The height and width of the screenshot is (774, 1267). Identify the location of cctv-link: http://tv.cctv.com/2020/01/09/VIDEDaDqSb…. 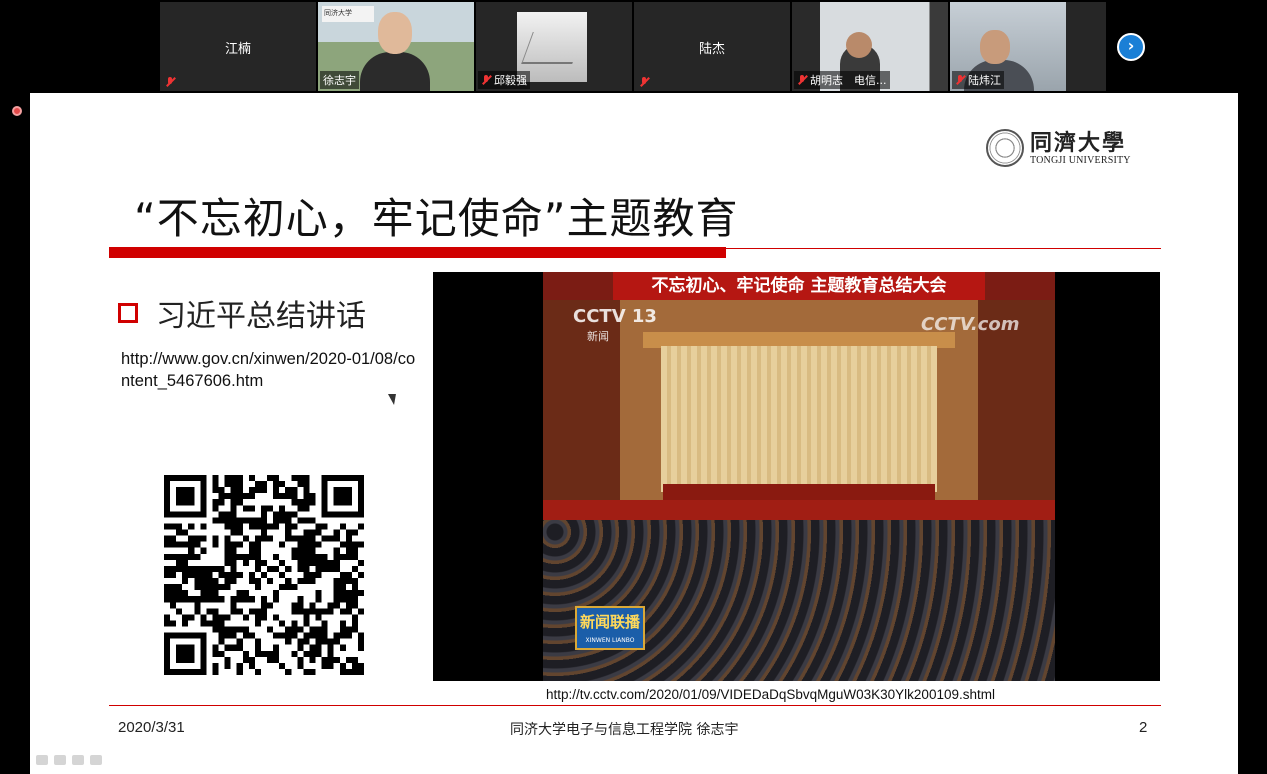
(770, 694).